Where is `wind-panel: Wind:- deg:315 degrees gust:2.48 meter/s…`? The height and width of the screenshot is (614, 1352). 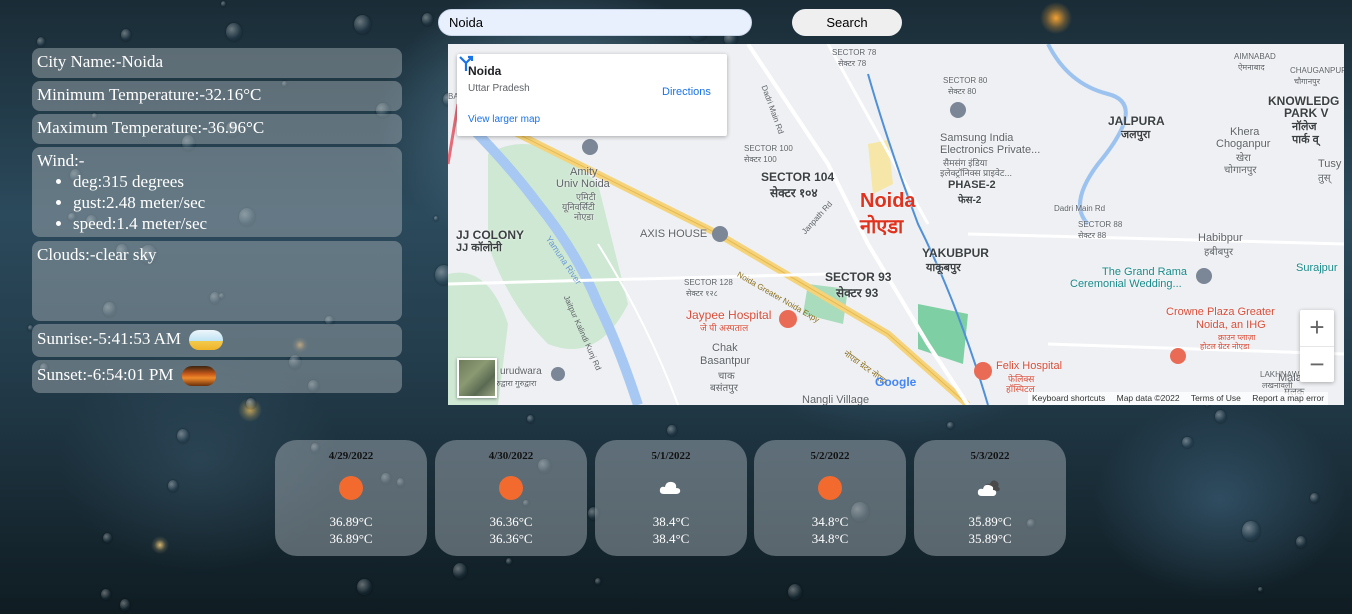
wind-panel: Wind:- deg:315 degrees gust:2.48 meter/s… is located at coordinates (217, 192).